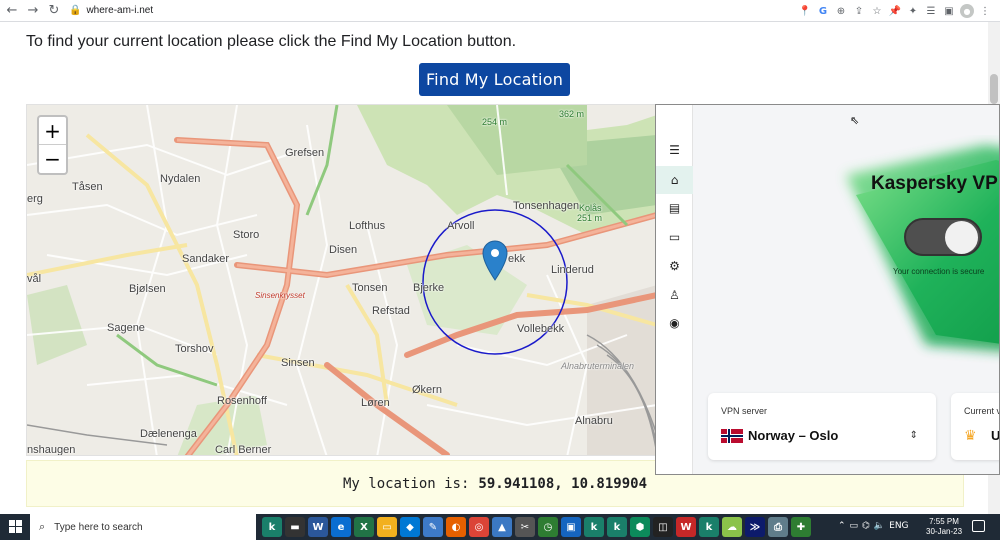 This screenshot has width=1000, height=540. Describe the element at coordinates (12, 11) in the screenshot. I see `back-icon: ←` at that location.